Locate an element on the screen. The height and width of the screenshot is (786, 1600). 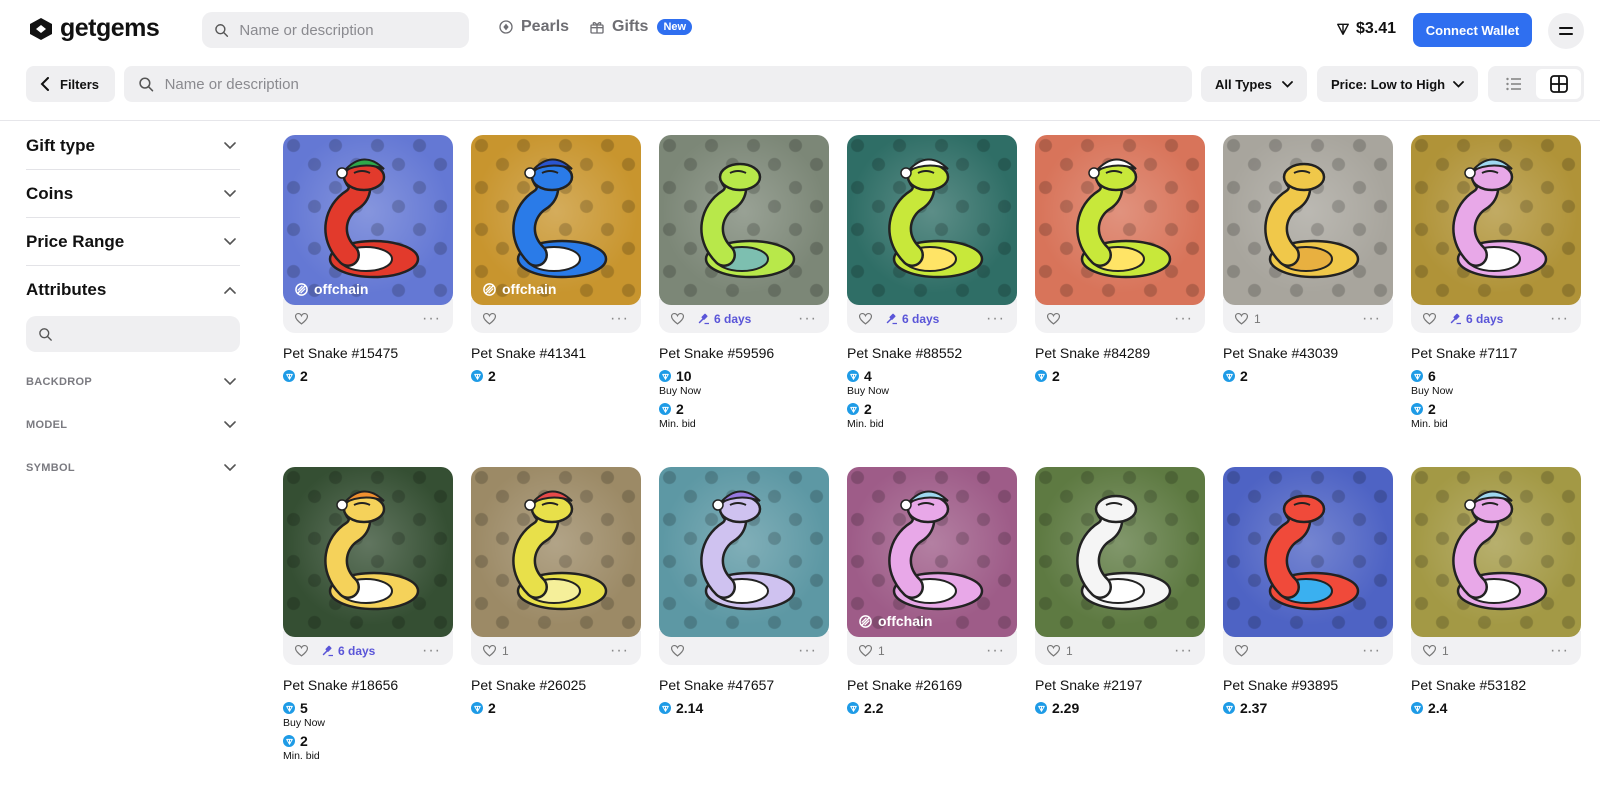
nft-name: Pet Snake #7117 is located at coordinates (1496, 353).